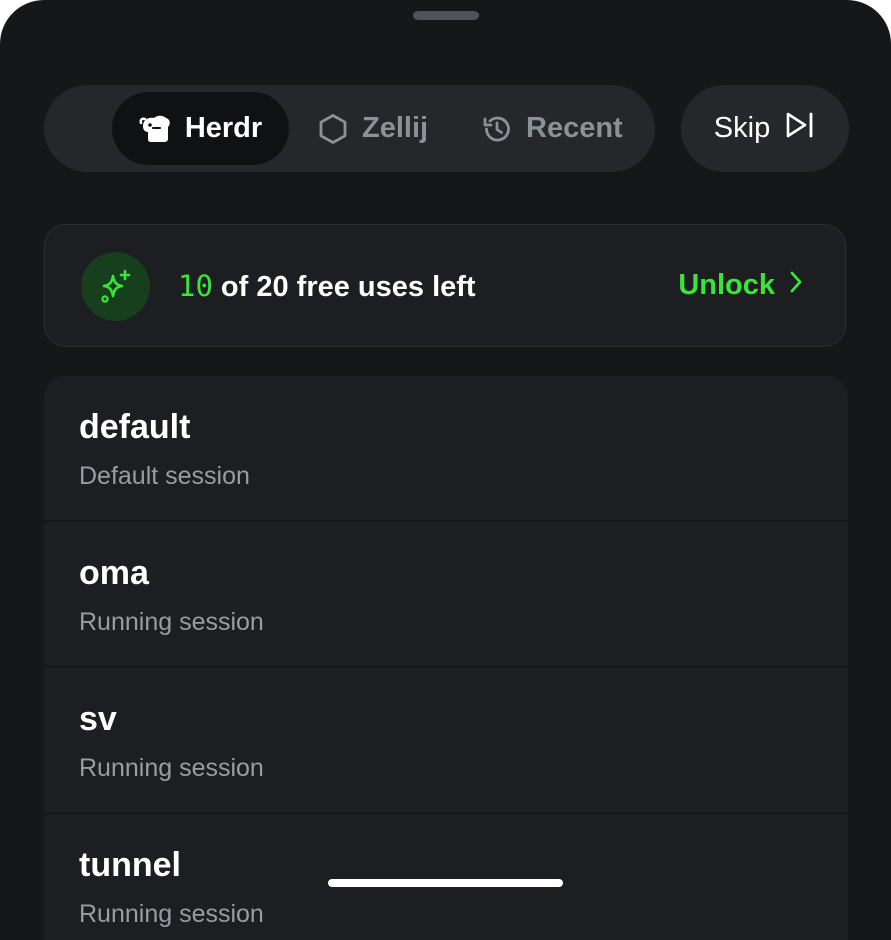 The height and width of the screenshot is (940, 891). Describe the element at coordinates (156, 129) in the screenshot. I see `herdr-icon` at that location.